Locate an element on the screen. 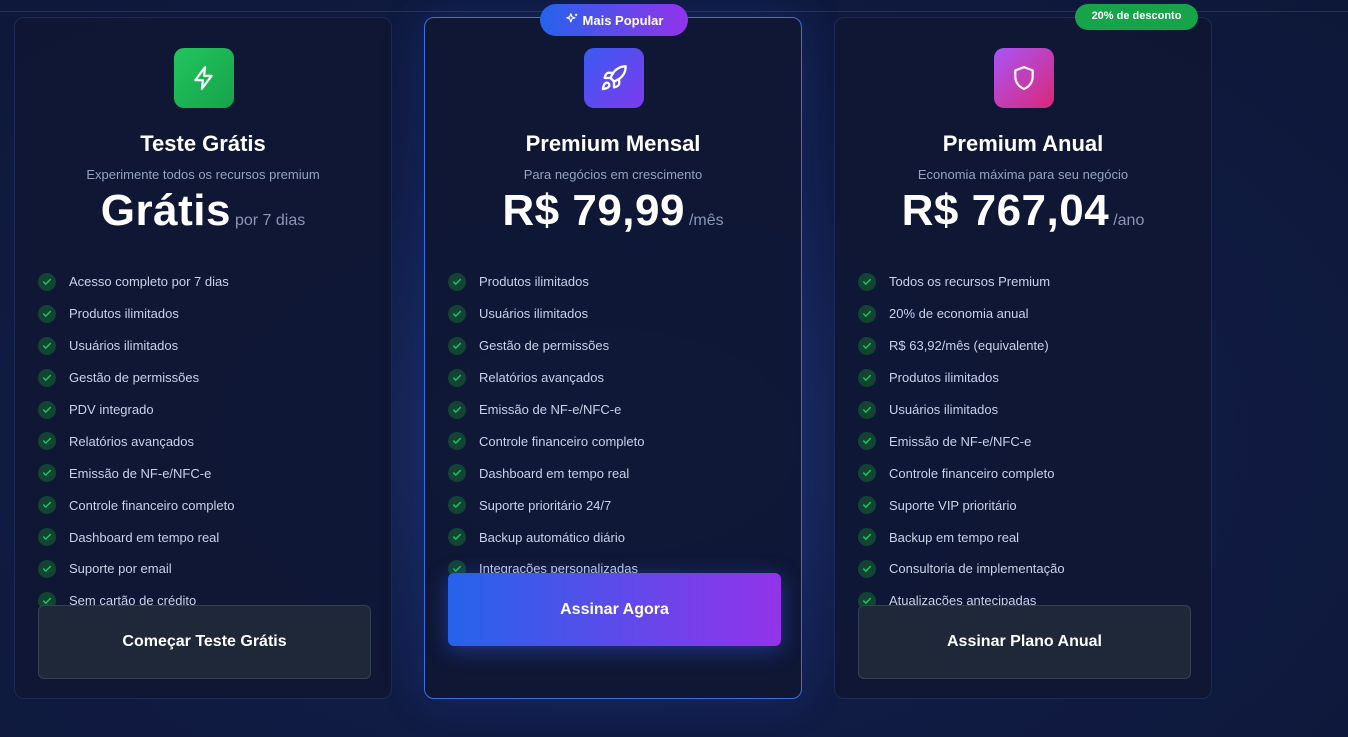  feature-item: Suporte por email is located at coordinates (136, 569).